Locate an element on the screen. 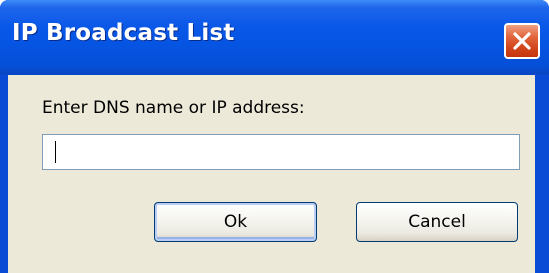  close-button is located at coordinates (522, 41).